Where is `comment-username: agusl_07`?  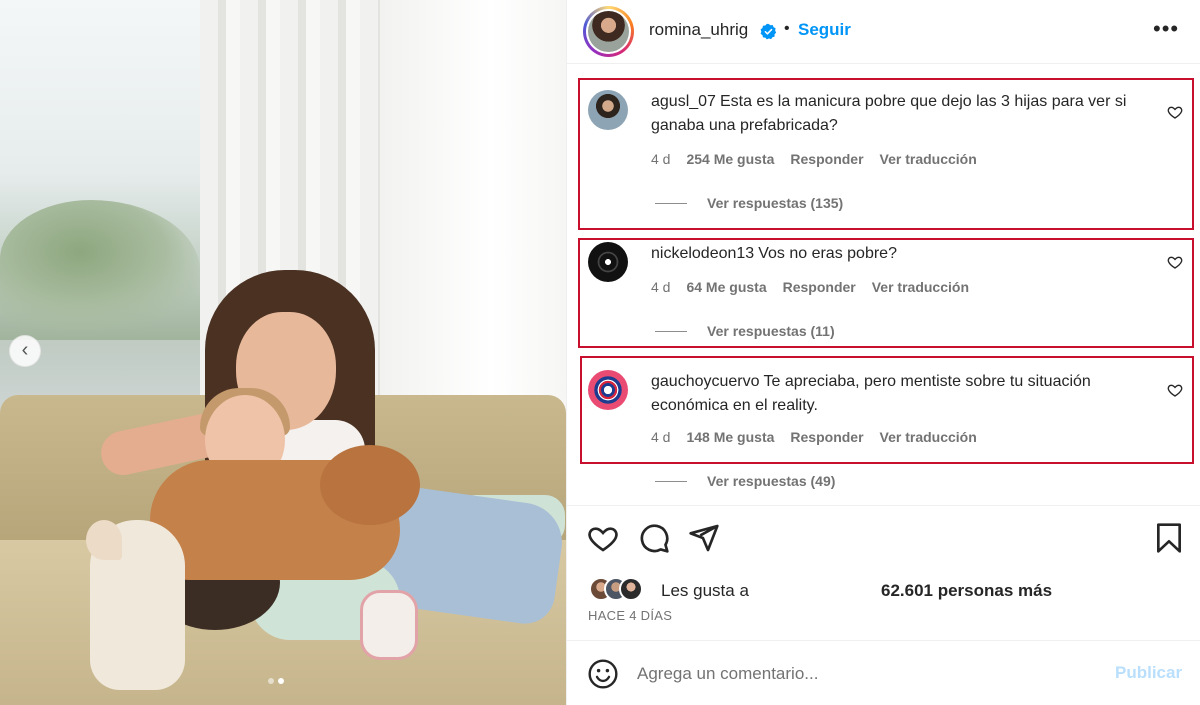 comment-username: agusl_07 is located at coordinates (683, 101).